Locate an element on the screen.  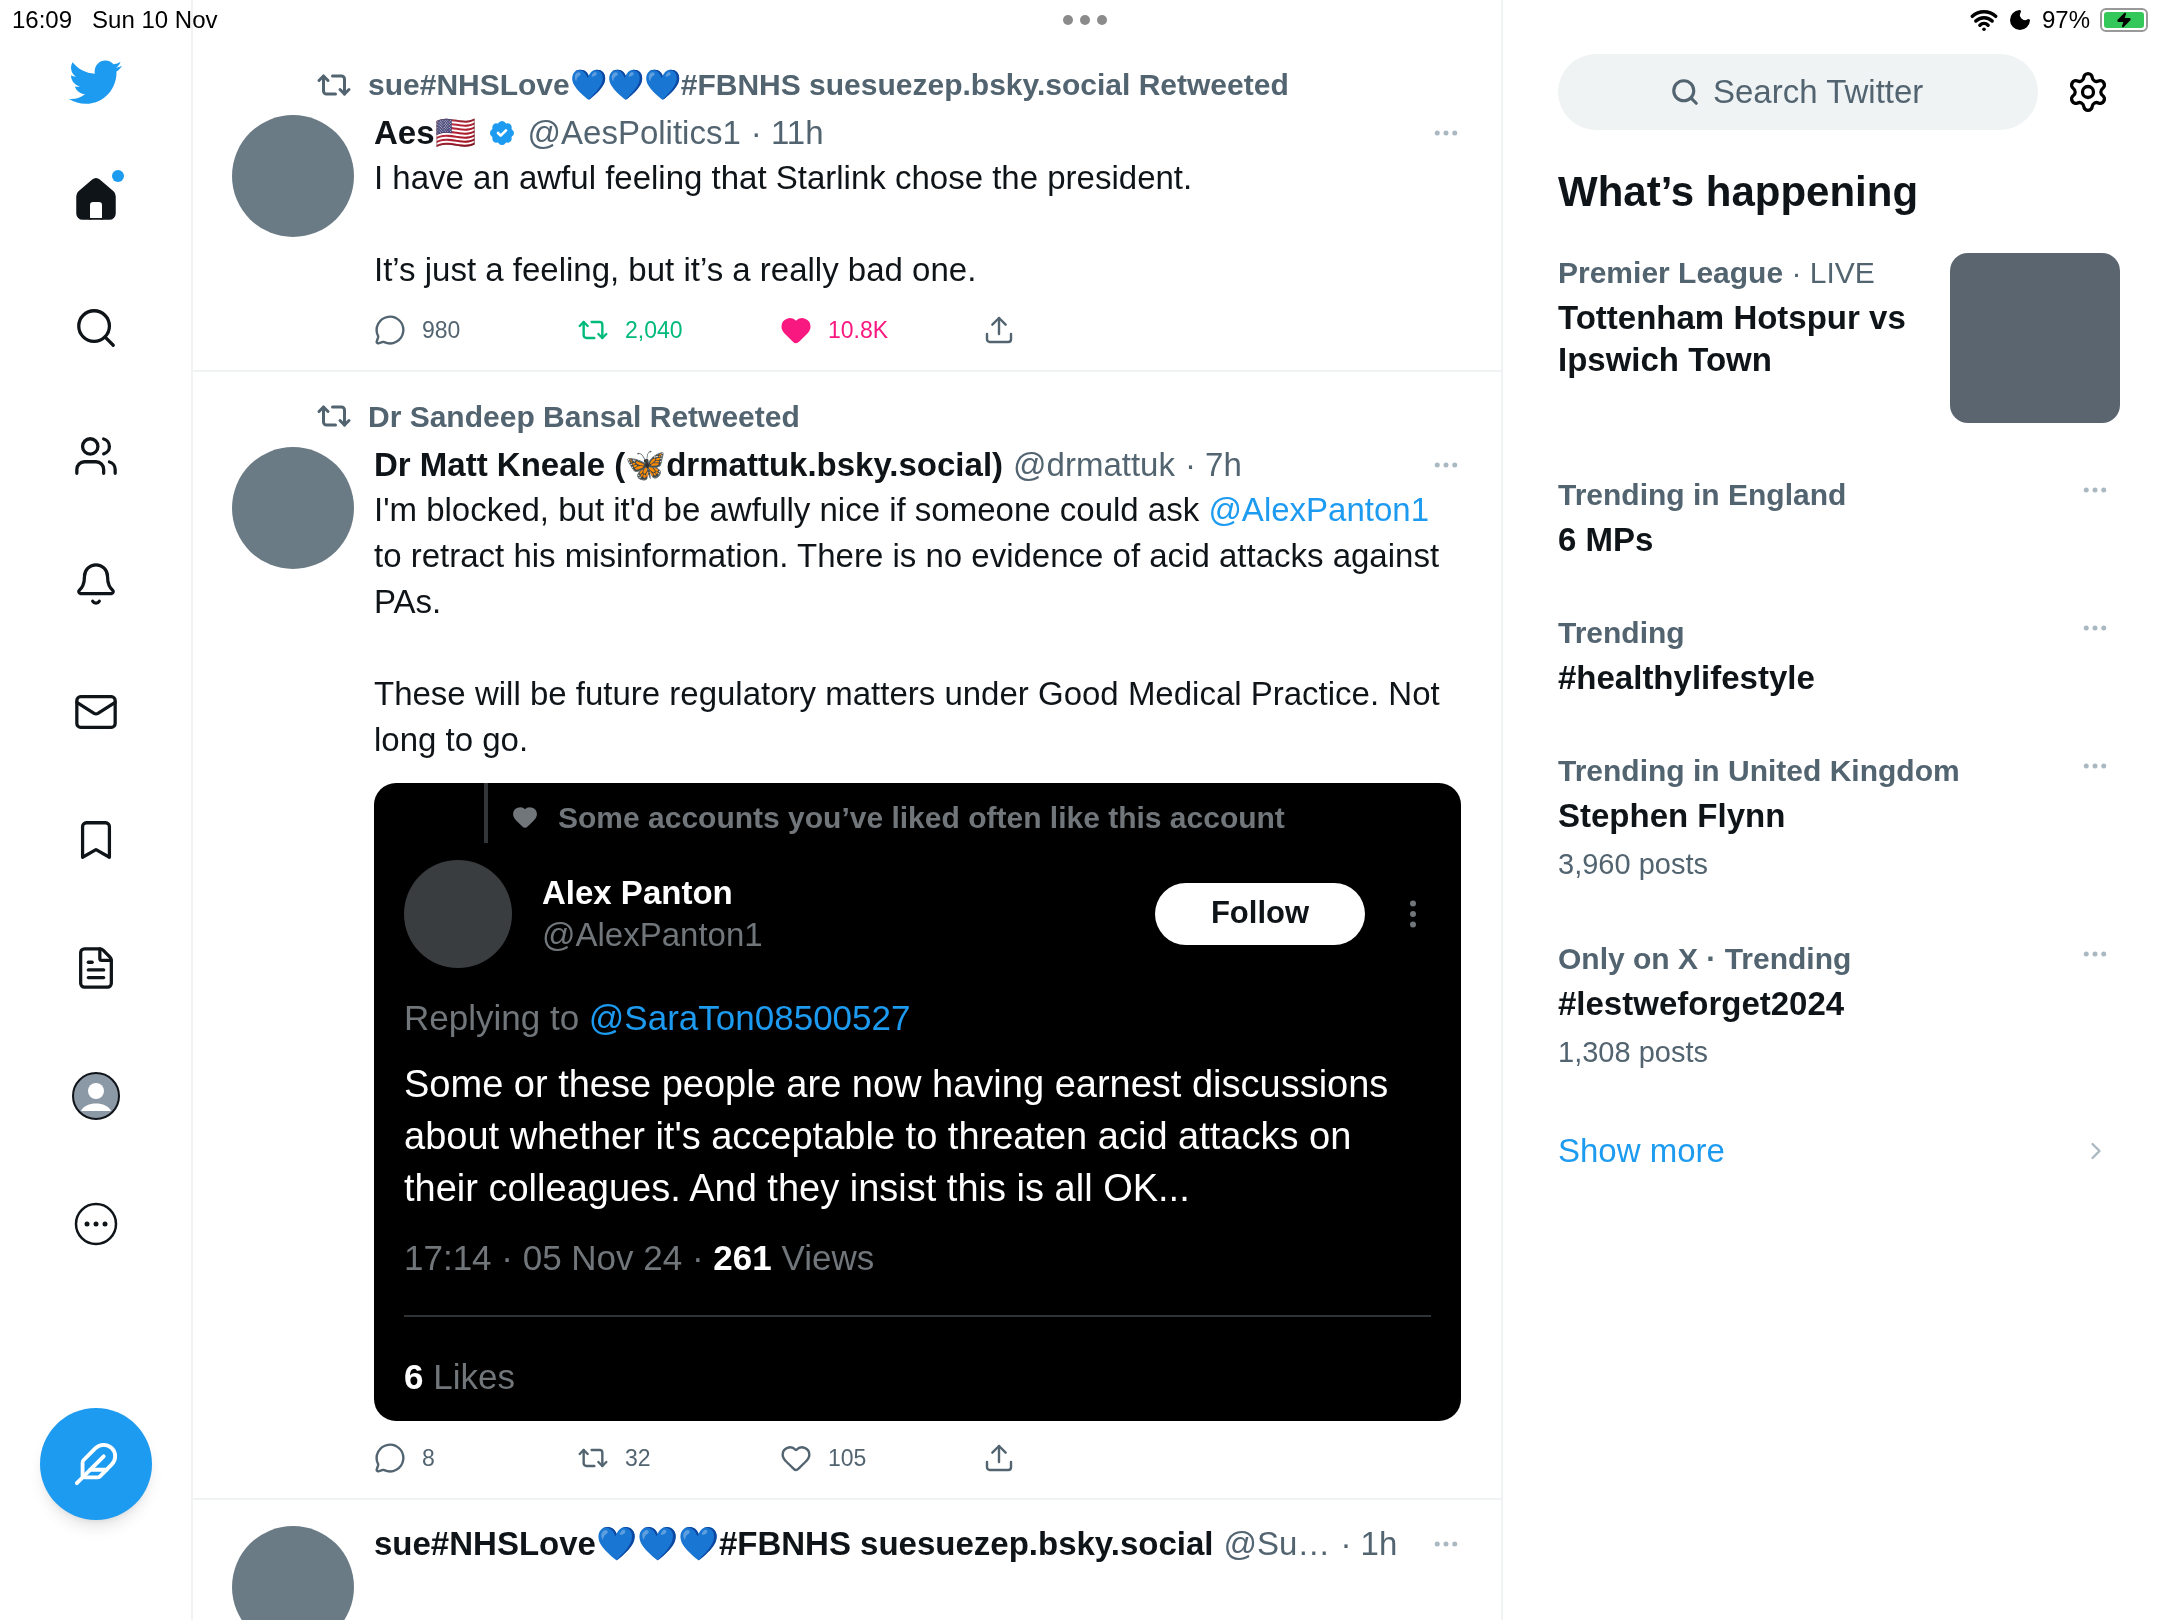
tweet-time: · 11h is located at coordinates (787, 133).